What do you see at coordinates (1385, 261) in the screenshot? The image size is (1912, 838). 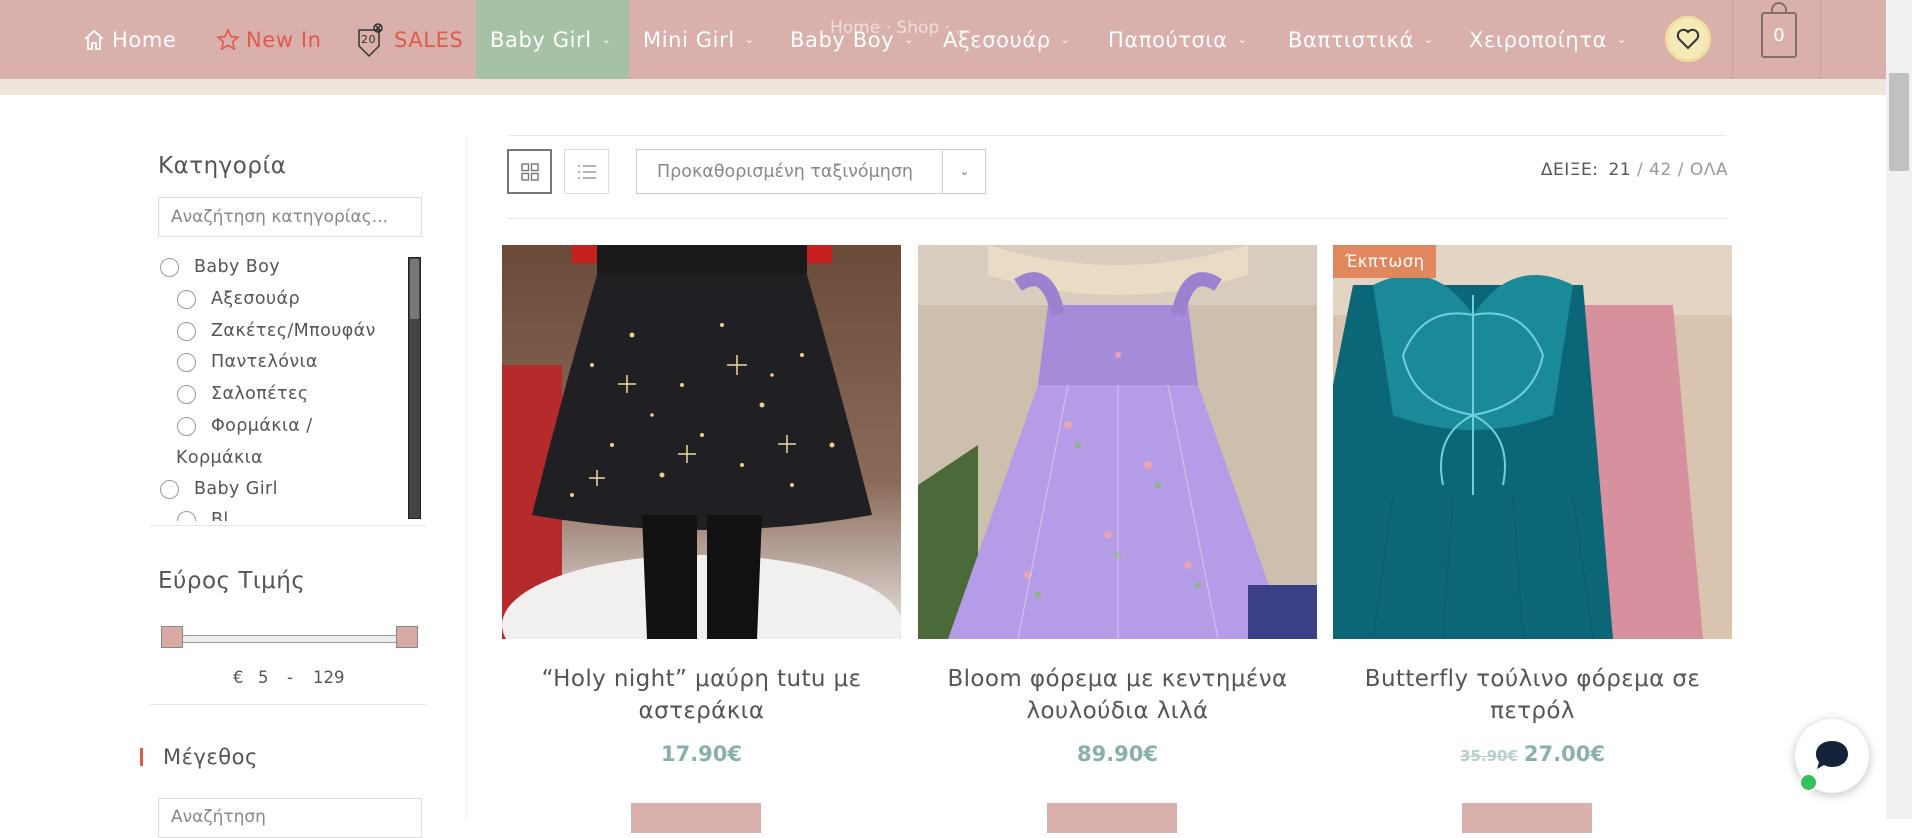 I see `sale-badge: Έκπτωση` at bounding box center [1385, 261].